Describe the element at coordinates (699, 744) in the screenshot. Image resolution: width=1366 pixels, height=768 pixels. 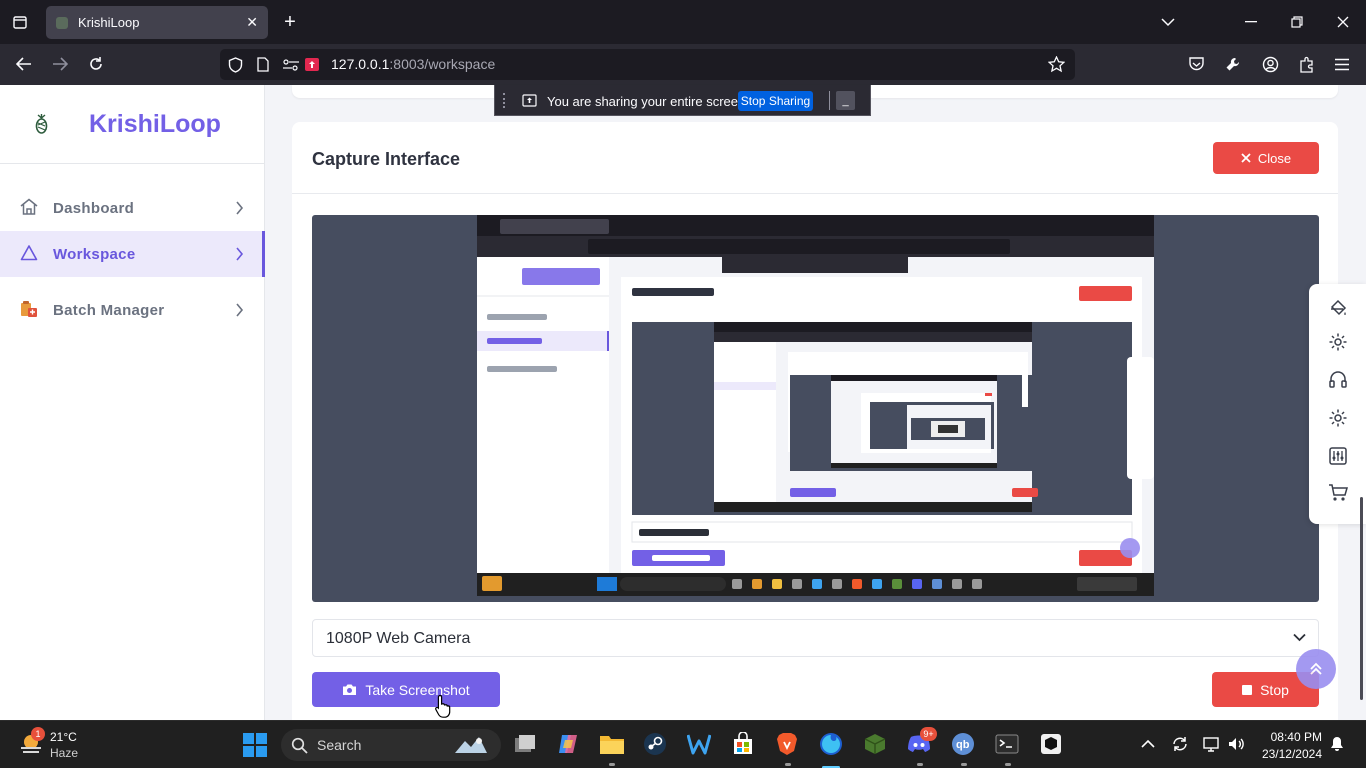
I see `app-w-icon` at that location.